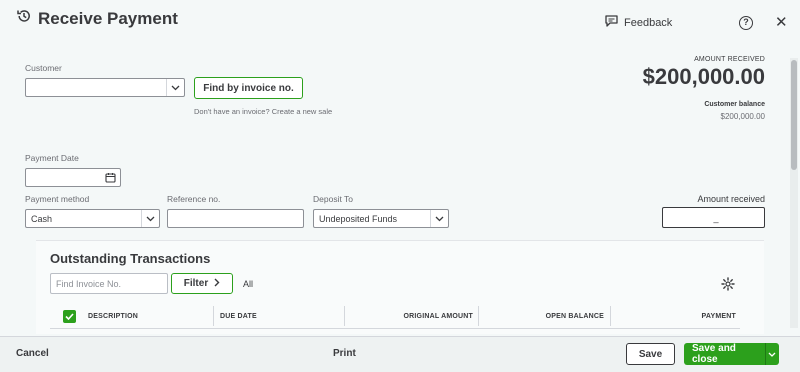 The image size is (800, 372). I want to click on create-sale-hint: Don't have an invoice? Create a new sale, so click(263, 111).